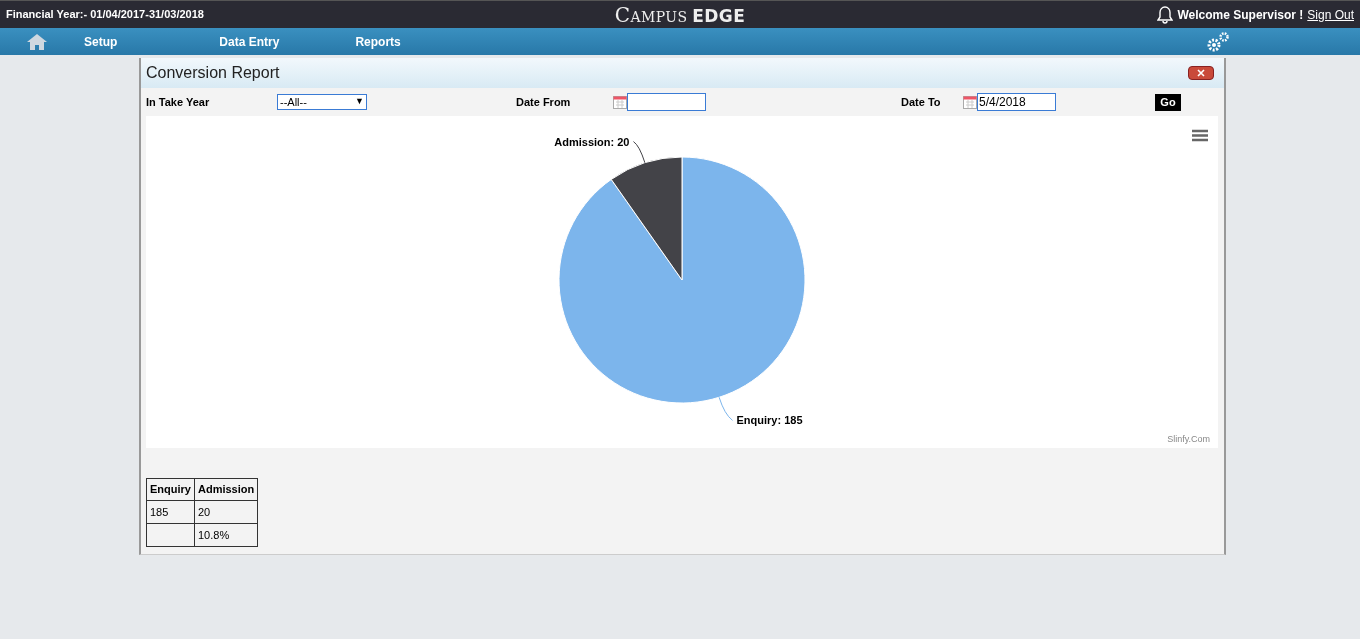  I want to click on dropdown-arrow-icon: ▼, so click(359, 102).